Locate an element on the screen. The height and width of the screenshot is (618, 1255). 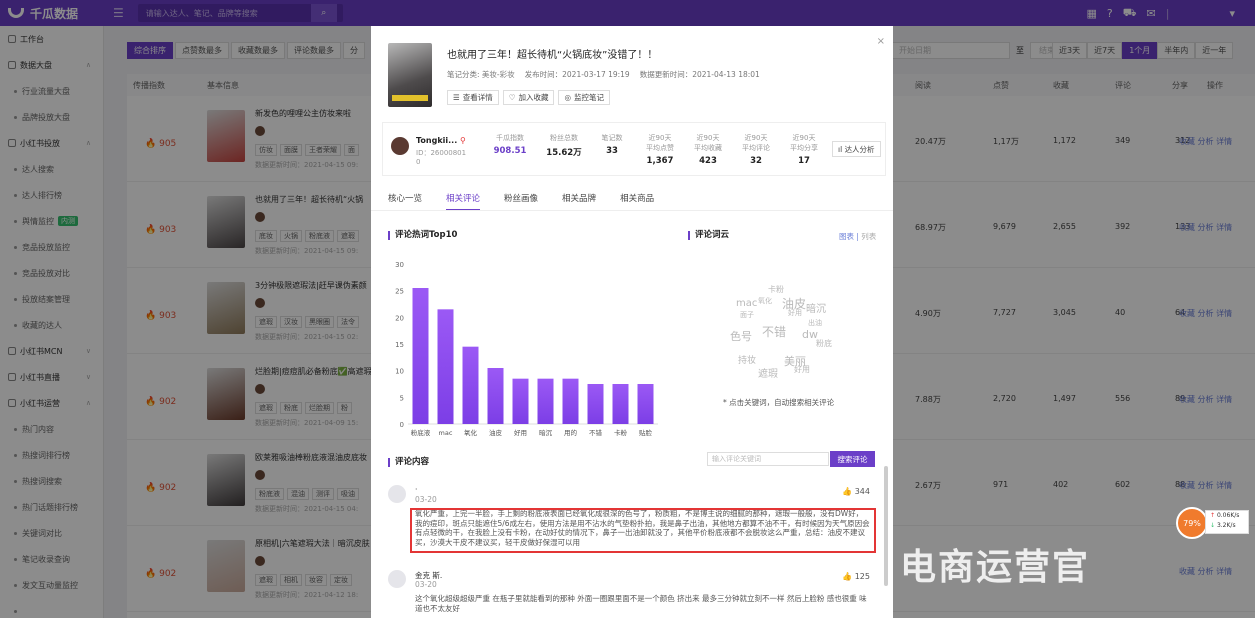
comments-scrollbar is located at coordinates (886, 526).